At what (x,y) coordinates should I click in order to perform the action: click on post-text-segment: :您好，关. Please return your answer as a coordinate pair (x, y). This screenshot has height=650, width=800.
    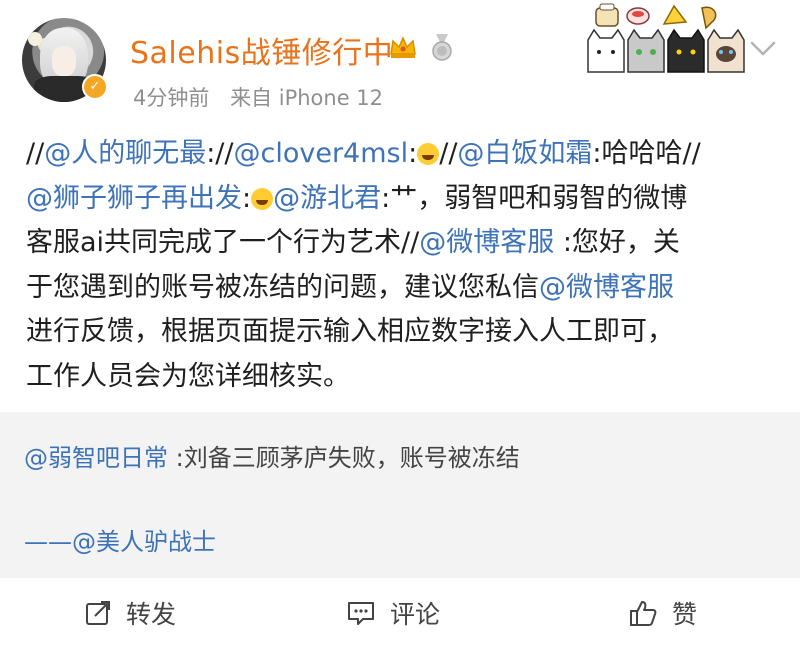
    Looking at the image, I should click on (617, 242).